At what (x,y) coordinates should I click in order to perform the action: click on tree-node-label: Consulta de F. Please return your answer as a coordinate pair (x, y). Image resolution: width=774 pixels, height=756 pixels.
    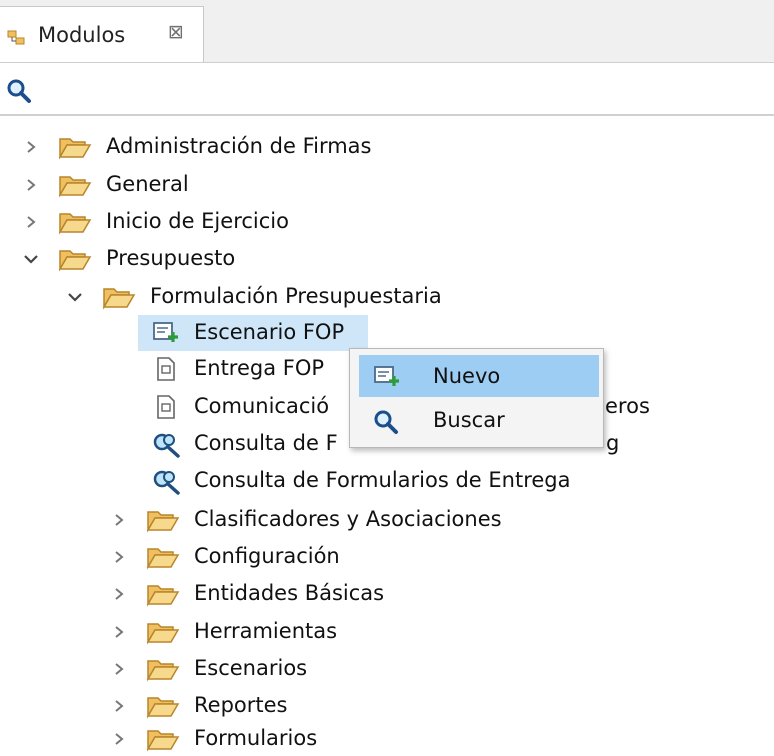
    Looking at the image, I should click on (266, 443).